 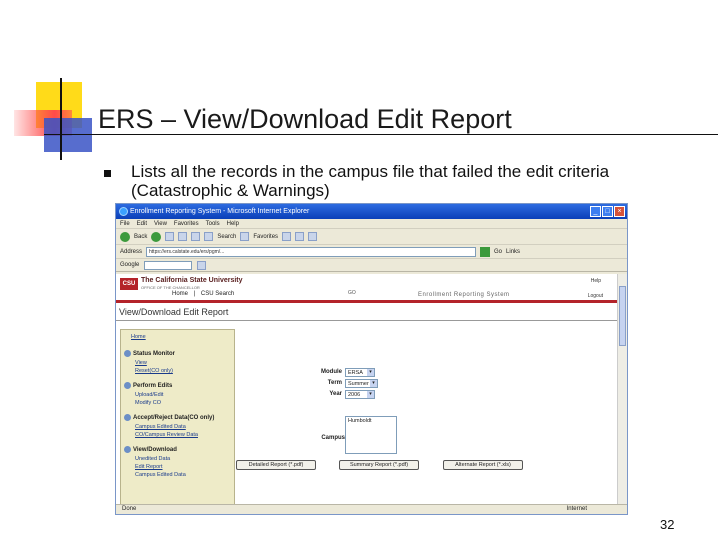 What do you see at coordinates (125, 236) in the screenshot?
I see `back-icon` at bounding box center [125, 236].